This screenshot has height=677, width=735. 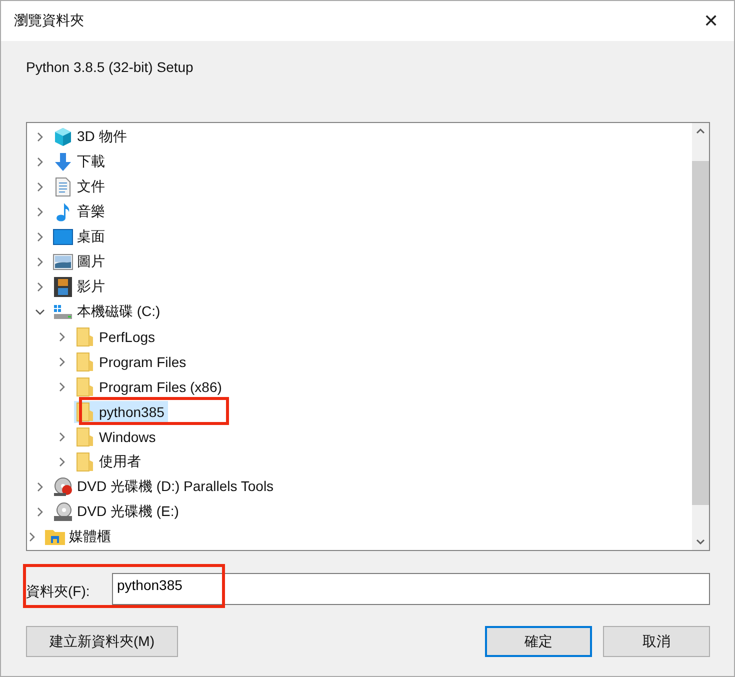 I want to click on tree-item: 本機磁碟 (C:), so click(x=108, y=311).